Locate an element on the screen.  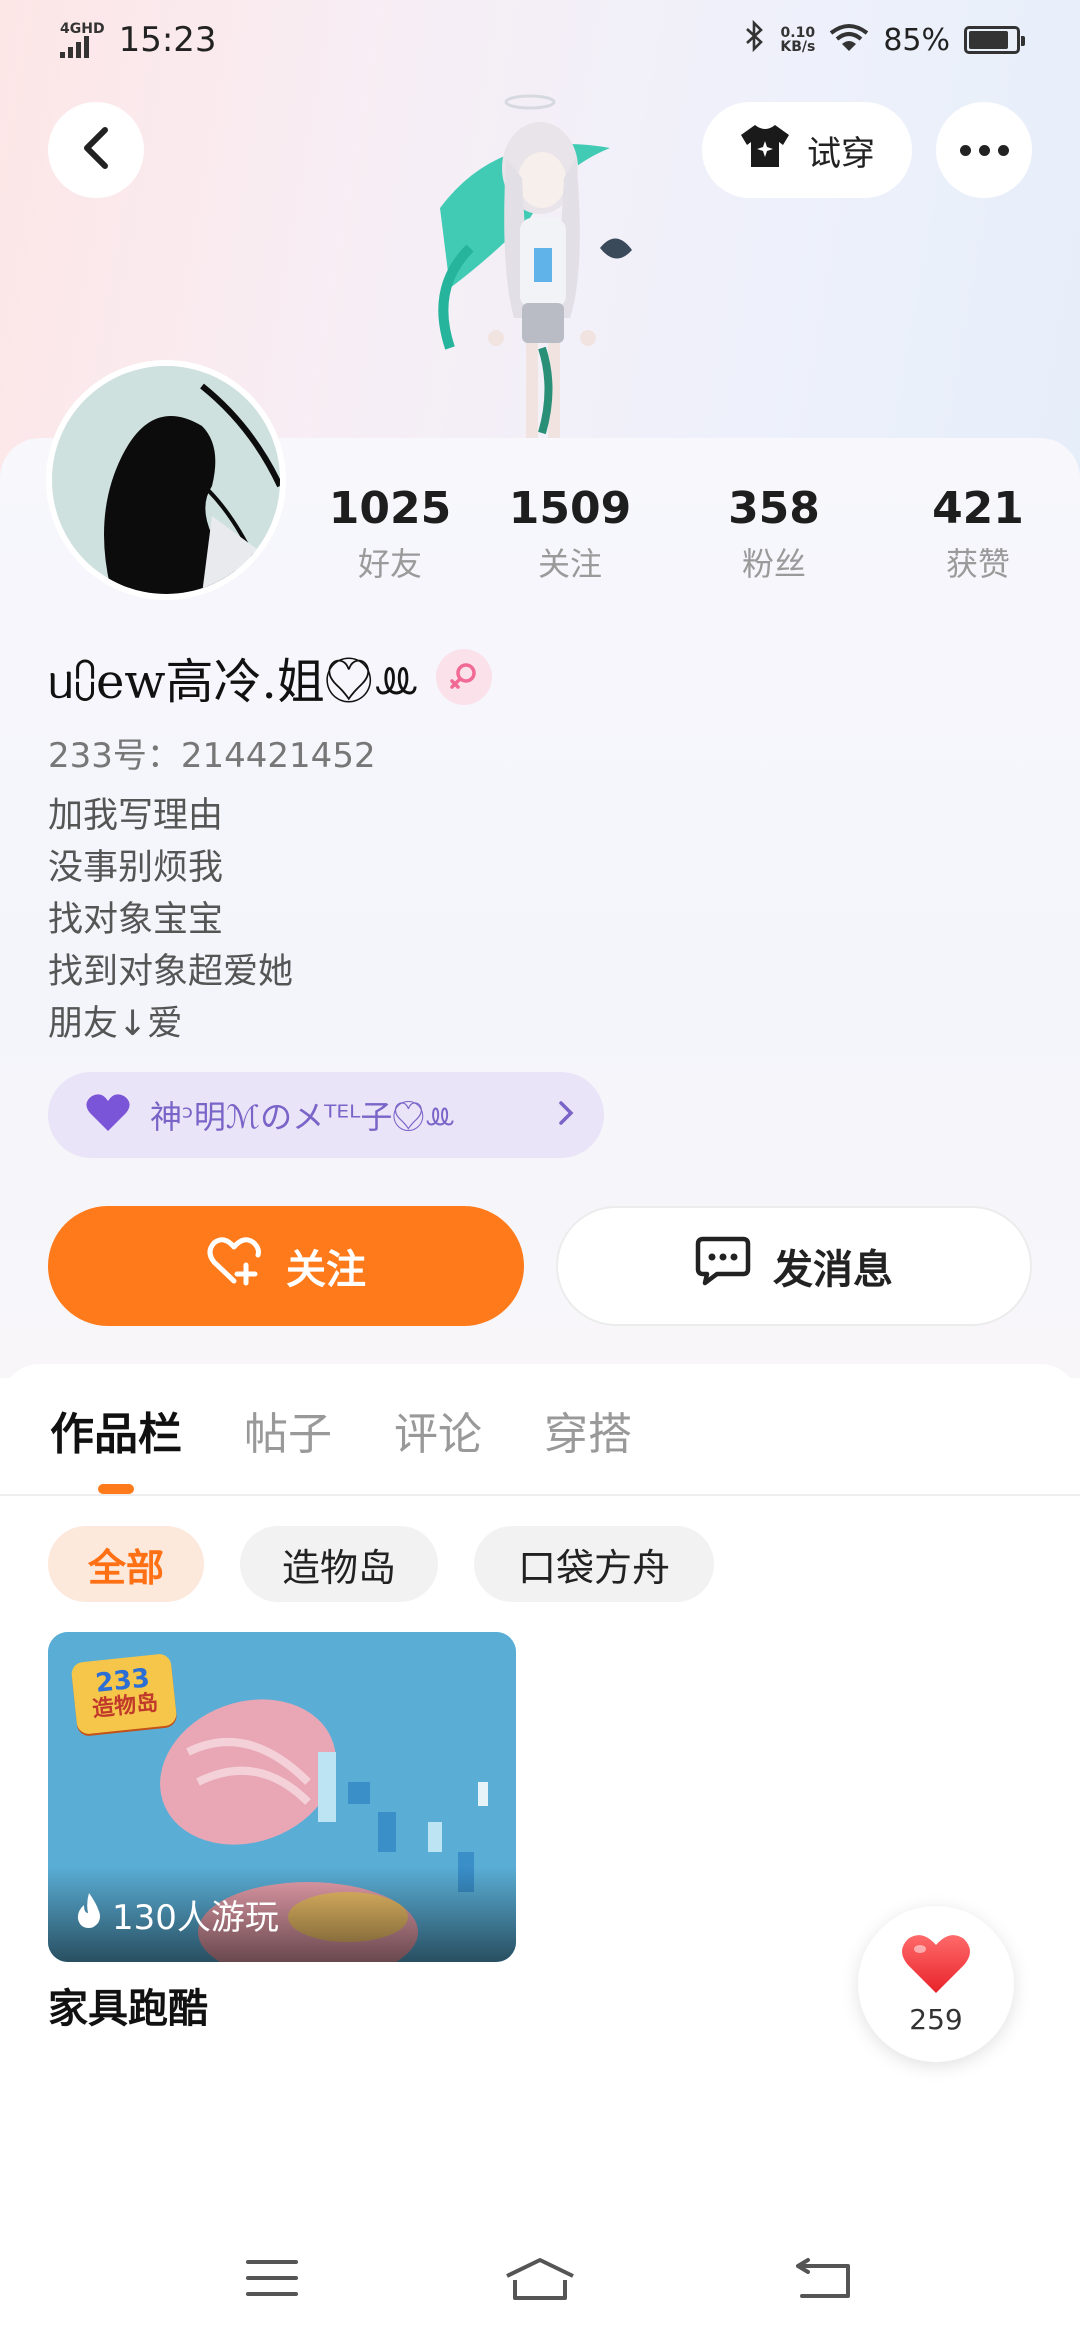
flame-icon is located at coordinates (89, 1914).